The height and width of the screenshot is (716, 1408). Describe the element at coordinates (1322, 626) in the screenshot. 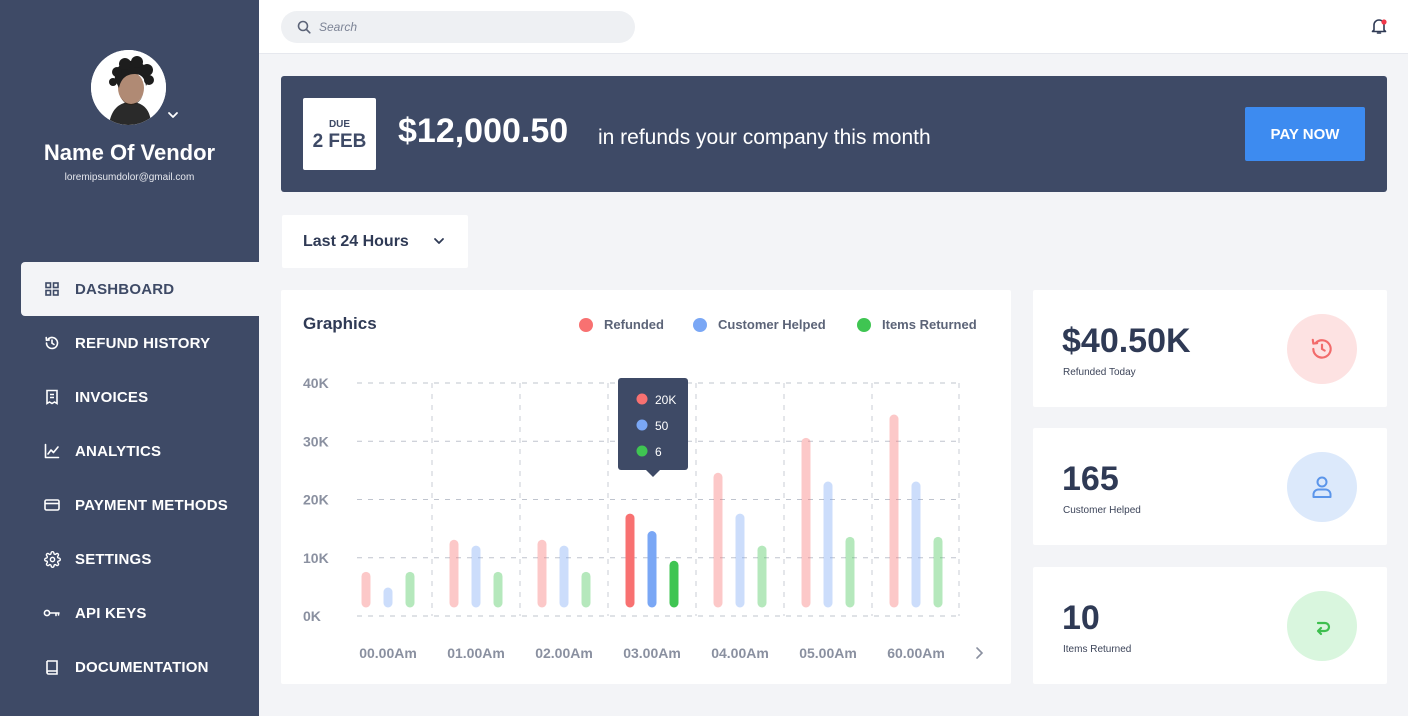

I see `return-arrow-icon` at that location.